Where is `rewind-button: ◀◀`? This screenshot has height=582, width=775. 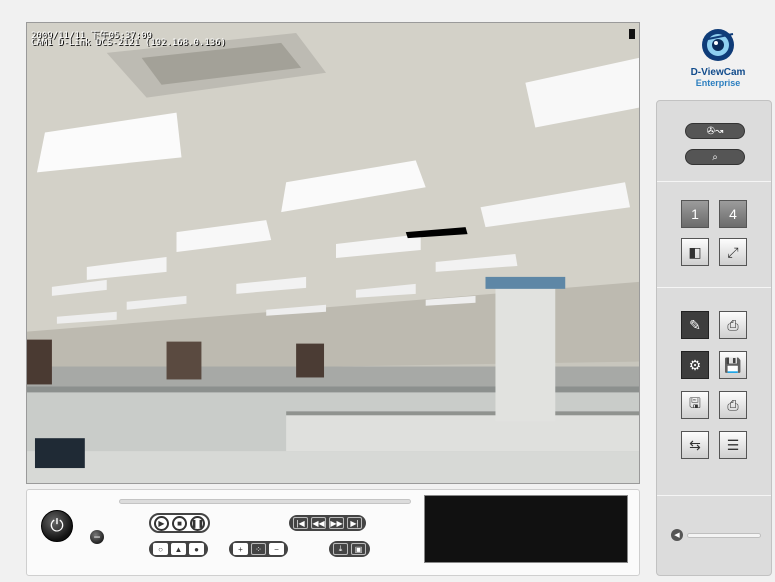
rewind-button: ◀◀ is located at coordinates (318, 523).